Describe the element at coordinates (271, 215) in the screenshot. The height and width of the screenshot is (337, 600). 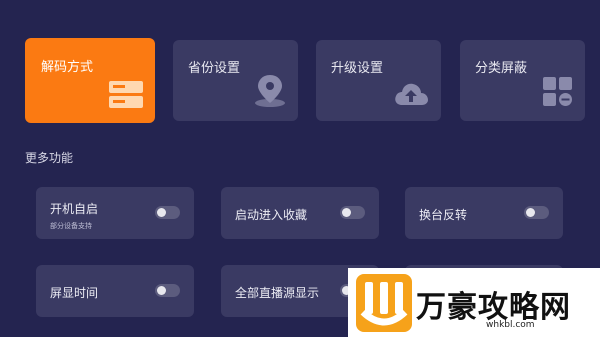
I see `setting-label: 启动进入收藏` at that location.